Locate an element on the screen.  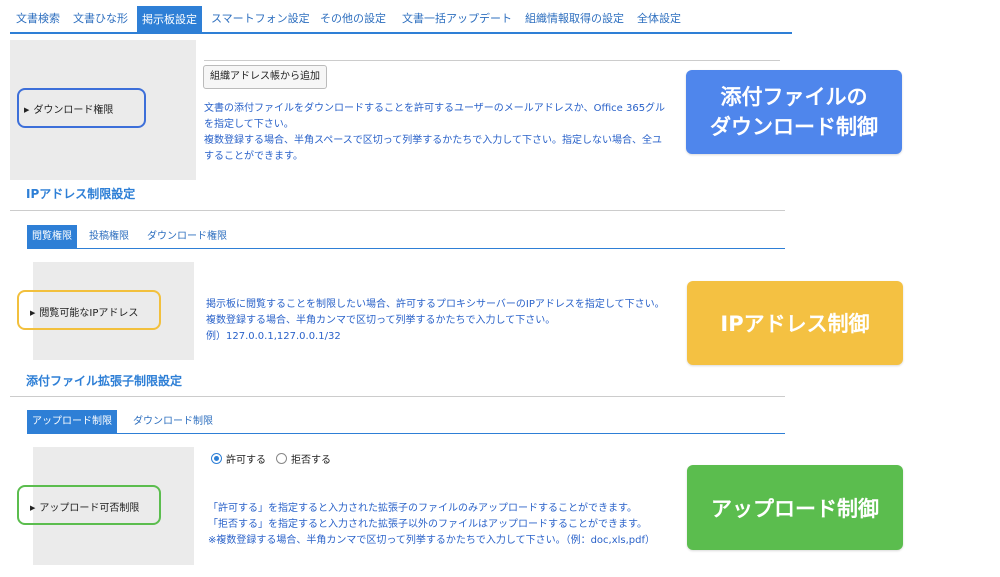
tab-org-info-settings: 組織情報取得の設定 is located at coordinates (574, 19).